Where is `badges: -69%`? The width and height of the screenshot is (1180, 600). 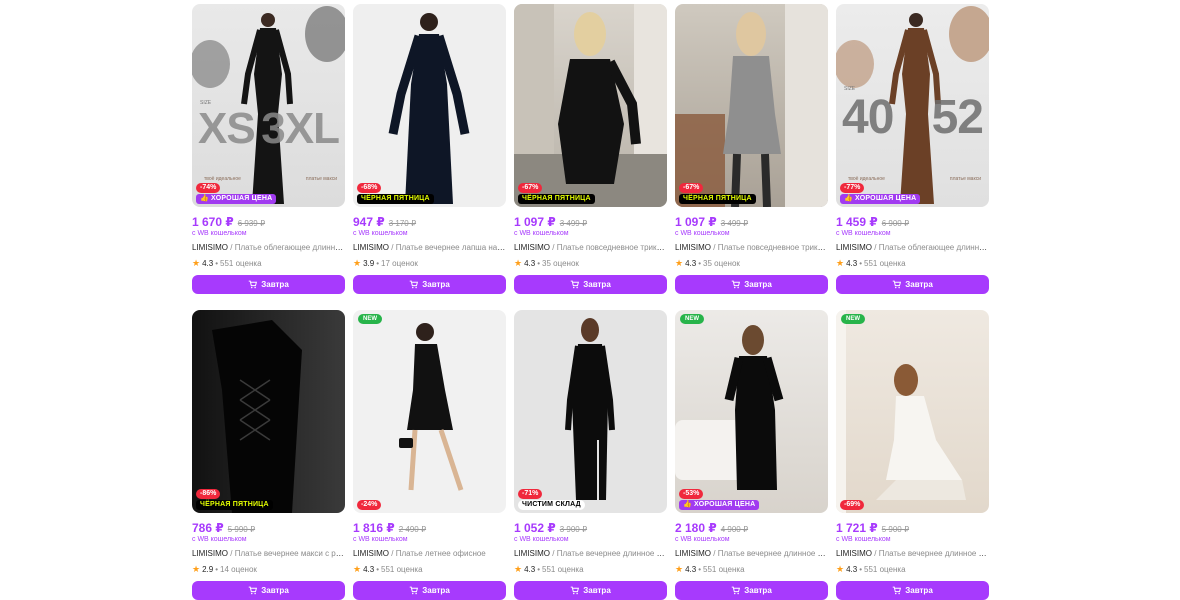
badges: -69% is located at coordinates (852, 505).